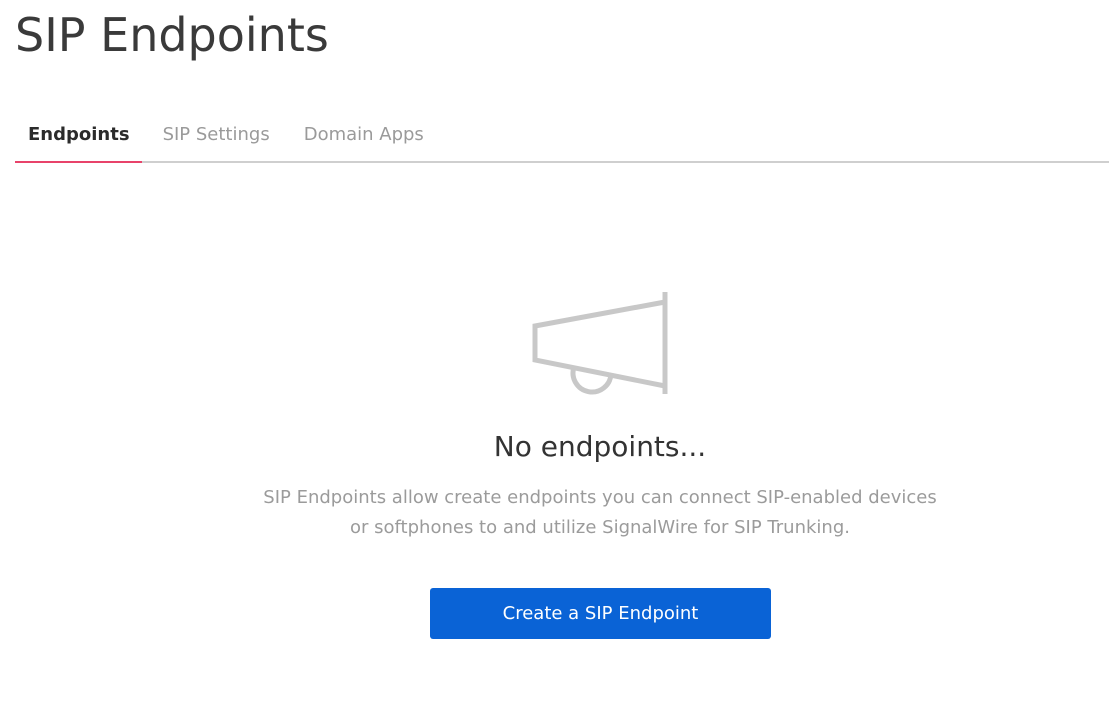 The image size is (1109, 711). Describe the element at coordinates (78, 135) in the screenshot. I see `tab-endpoints: Endpoints` at that location.